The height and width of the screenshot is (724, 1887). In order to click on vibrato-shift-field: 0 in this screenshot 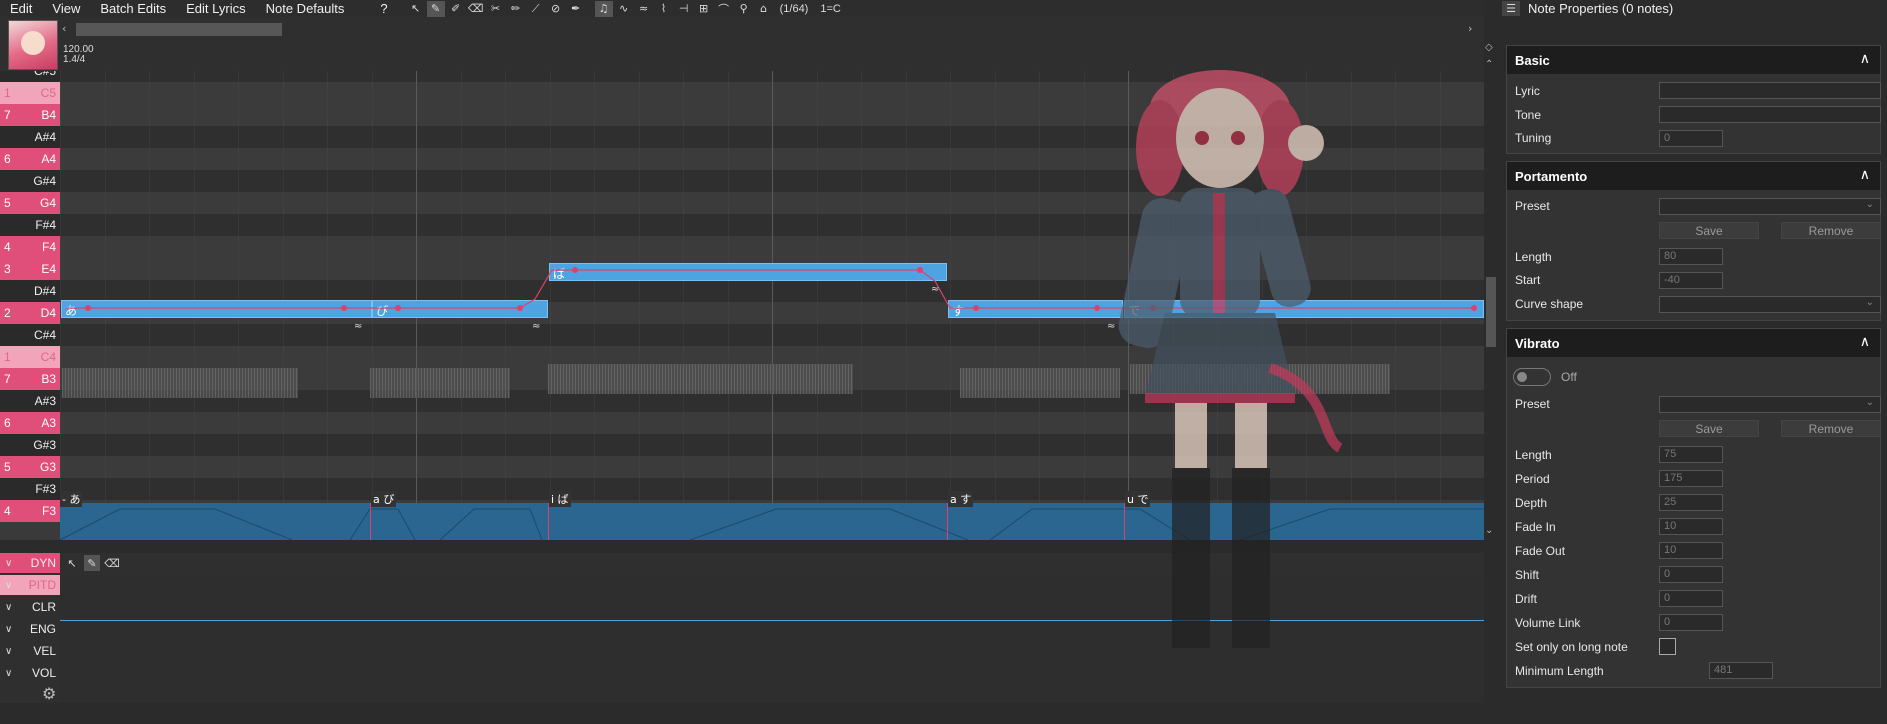, I will do `click(1691, 574)`.